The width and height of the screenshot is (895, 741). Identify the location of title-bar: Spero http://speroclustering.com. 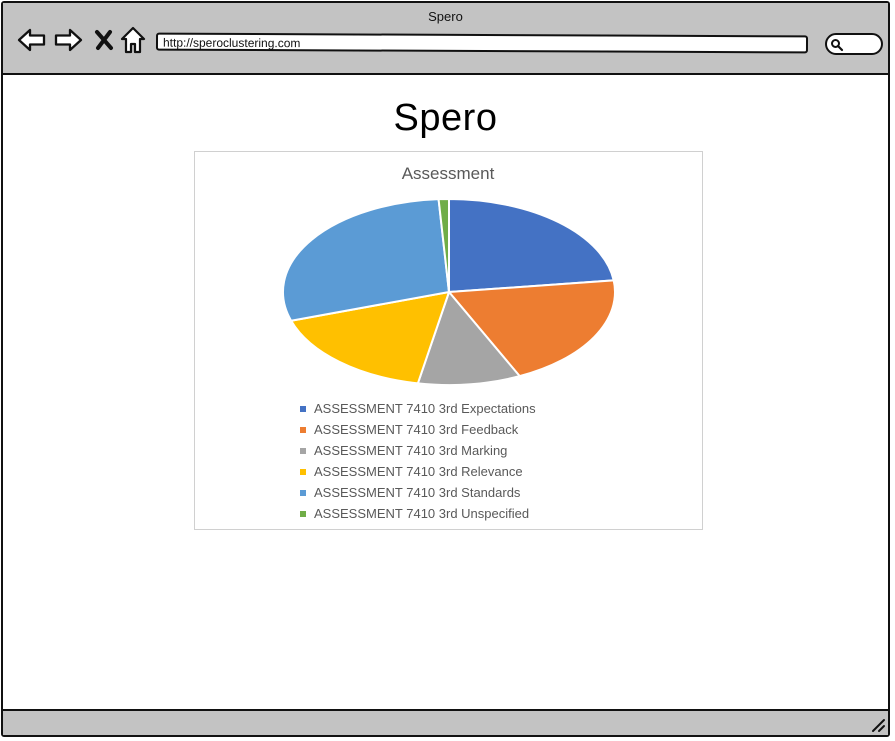
(445, 39).